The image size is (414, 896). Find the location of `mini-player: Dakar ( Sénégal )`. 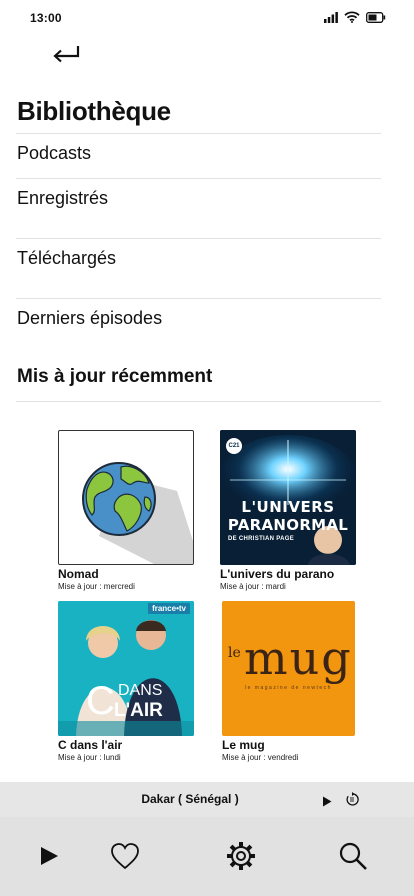

mini-player: Dakar ( Sénégal ) is located at coordinates (207, 799).